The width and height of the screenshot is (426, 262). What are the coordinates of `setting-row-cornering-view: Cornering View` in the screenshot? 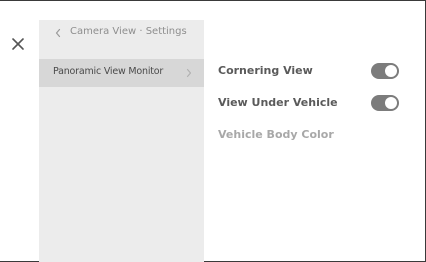 It's located at (313, 72).